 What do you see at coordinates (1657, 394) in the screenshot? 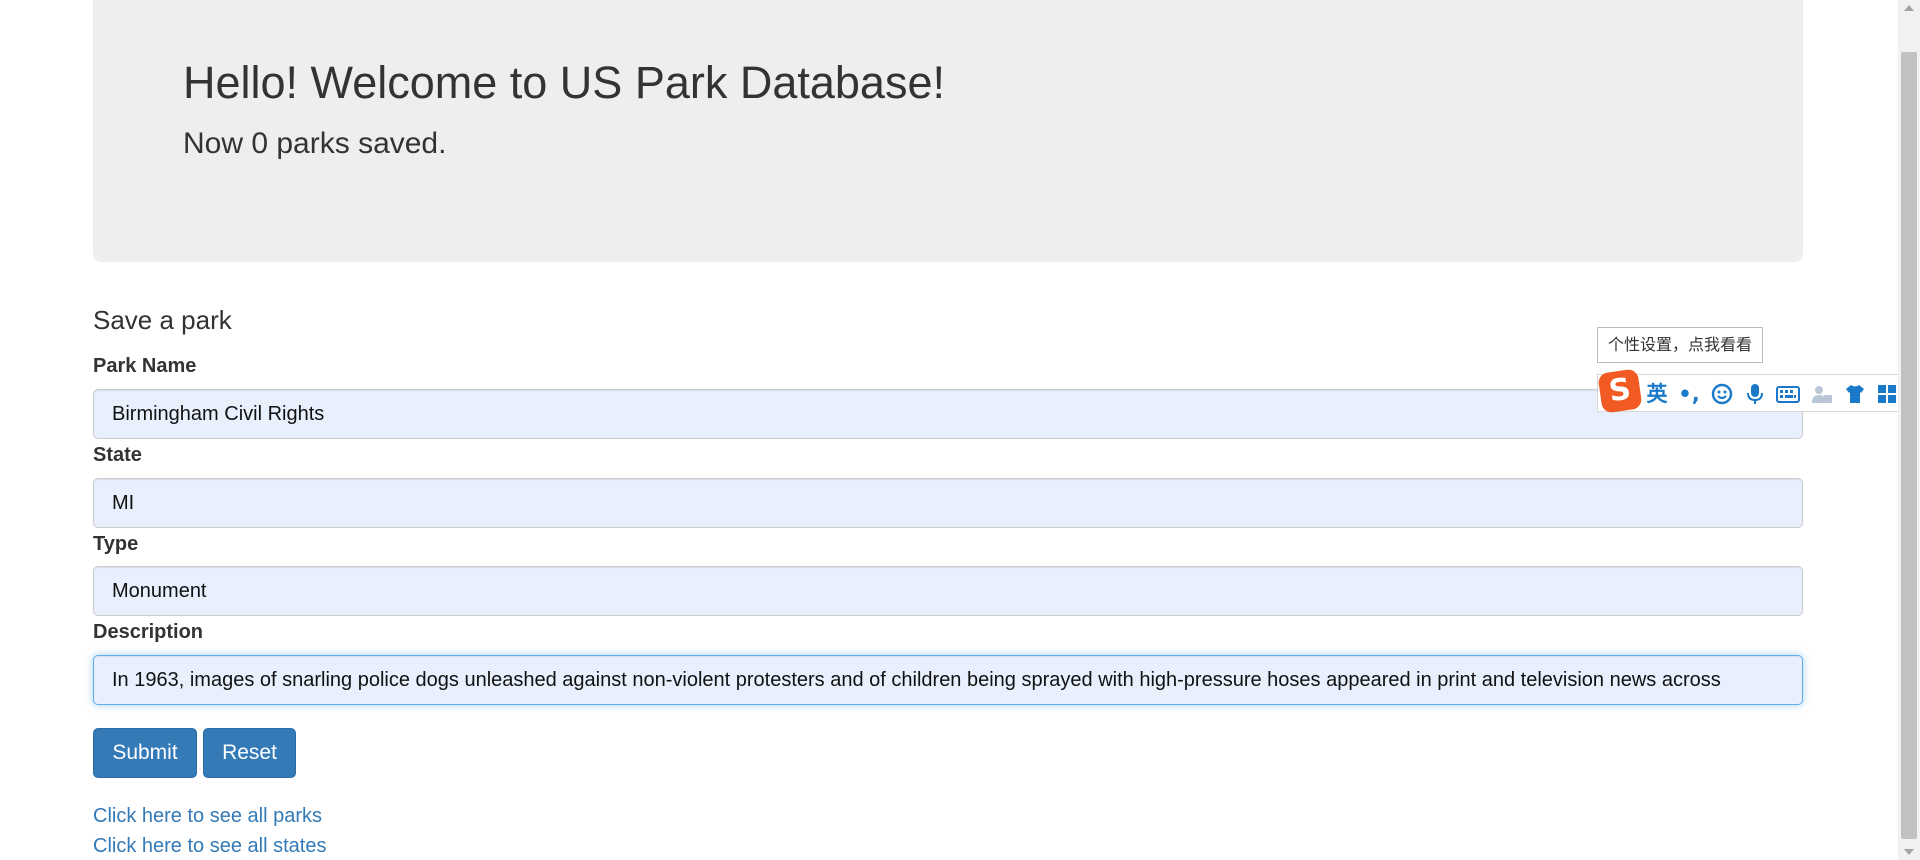
I see `chinese-english-toggle-icon: 英` at bounding box center [1657, 394].